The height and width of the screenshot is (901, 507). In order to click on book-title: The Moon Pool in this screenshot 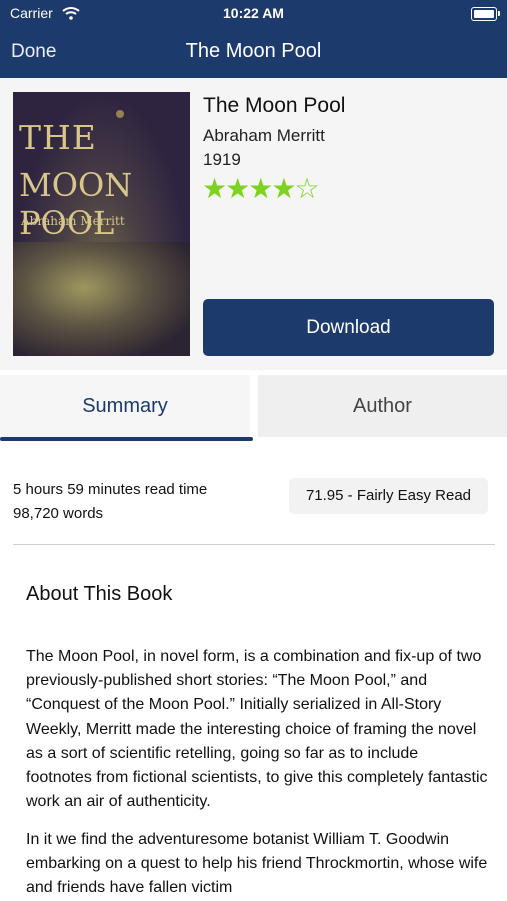, I will do `click(274, 105)`.